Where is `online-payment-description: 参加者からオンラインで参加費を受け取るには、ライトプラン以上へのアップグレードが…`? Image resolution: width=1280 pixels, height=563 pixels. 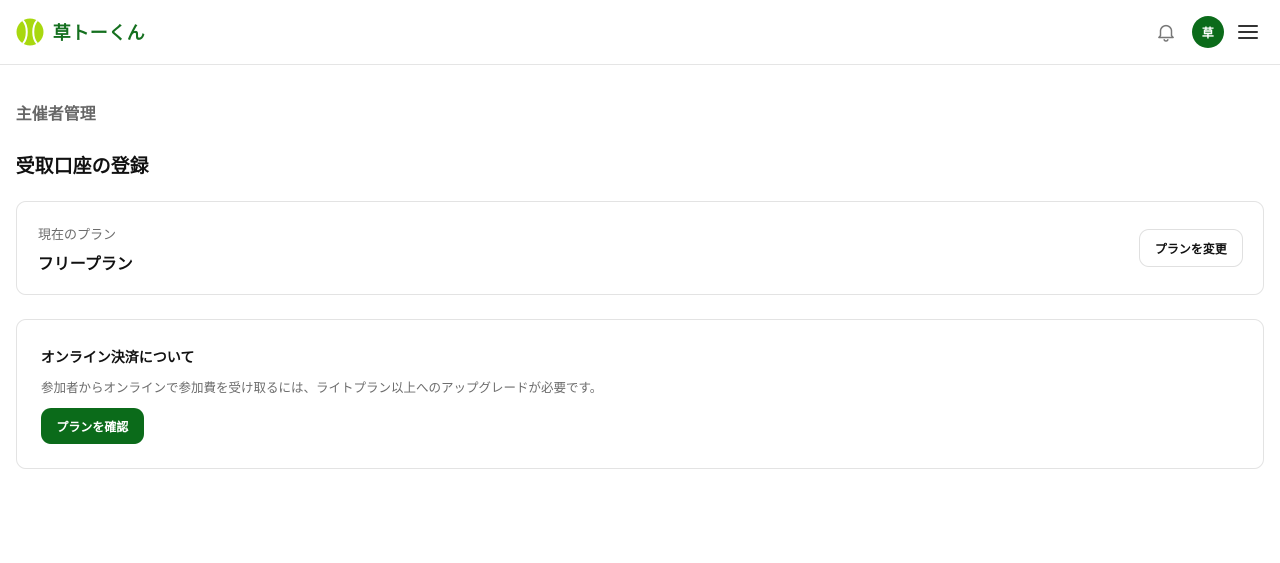 online-payment-description: 参加者からオンラインで参加費を受け取るには、ライトプラン以上へのアップグレードが… is located at coordinates (322, 387).